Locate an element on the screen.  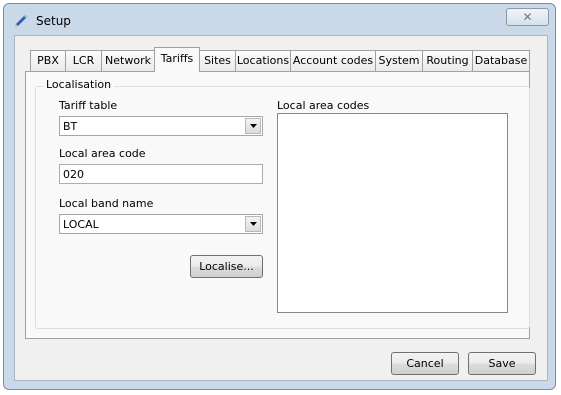
tariff-table-select: BT is located at coordinates (161, 126).